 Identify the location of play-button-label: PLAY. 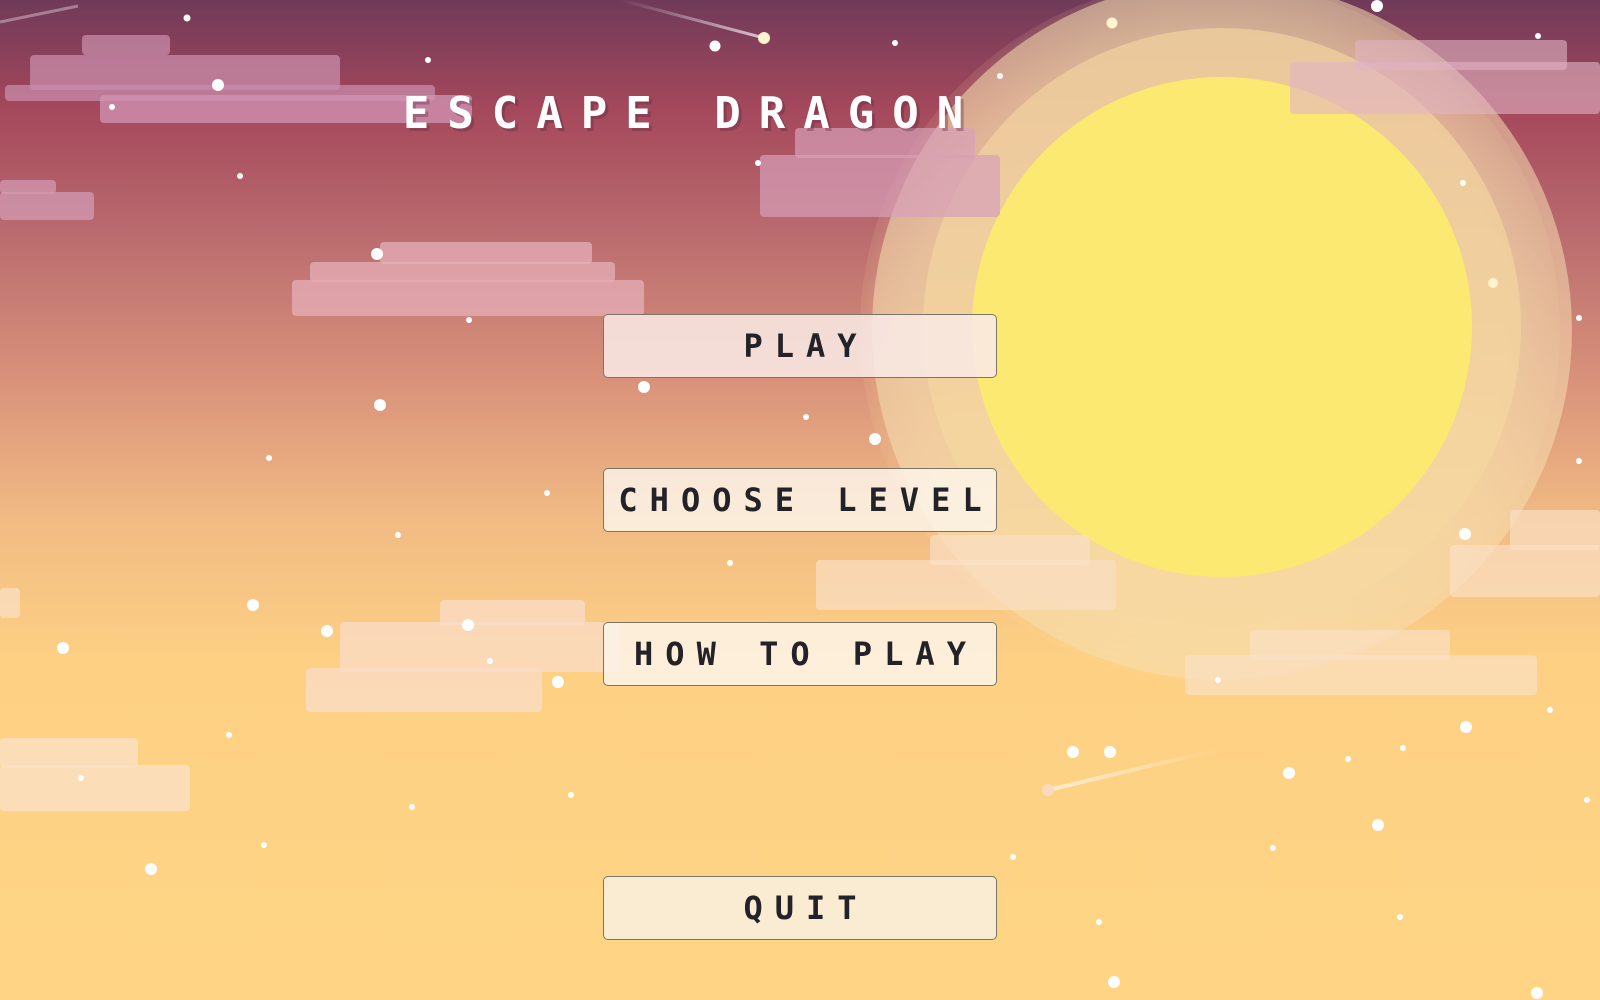
(806, 346).